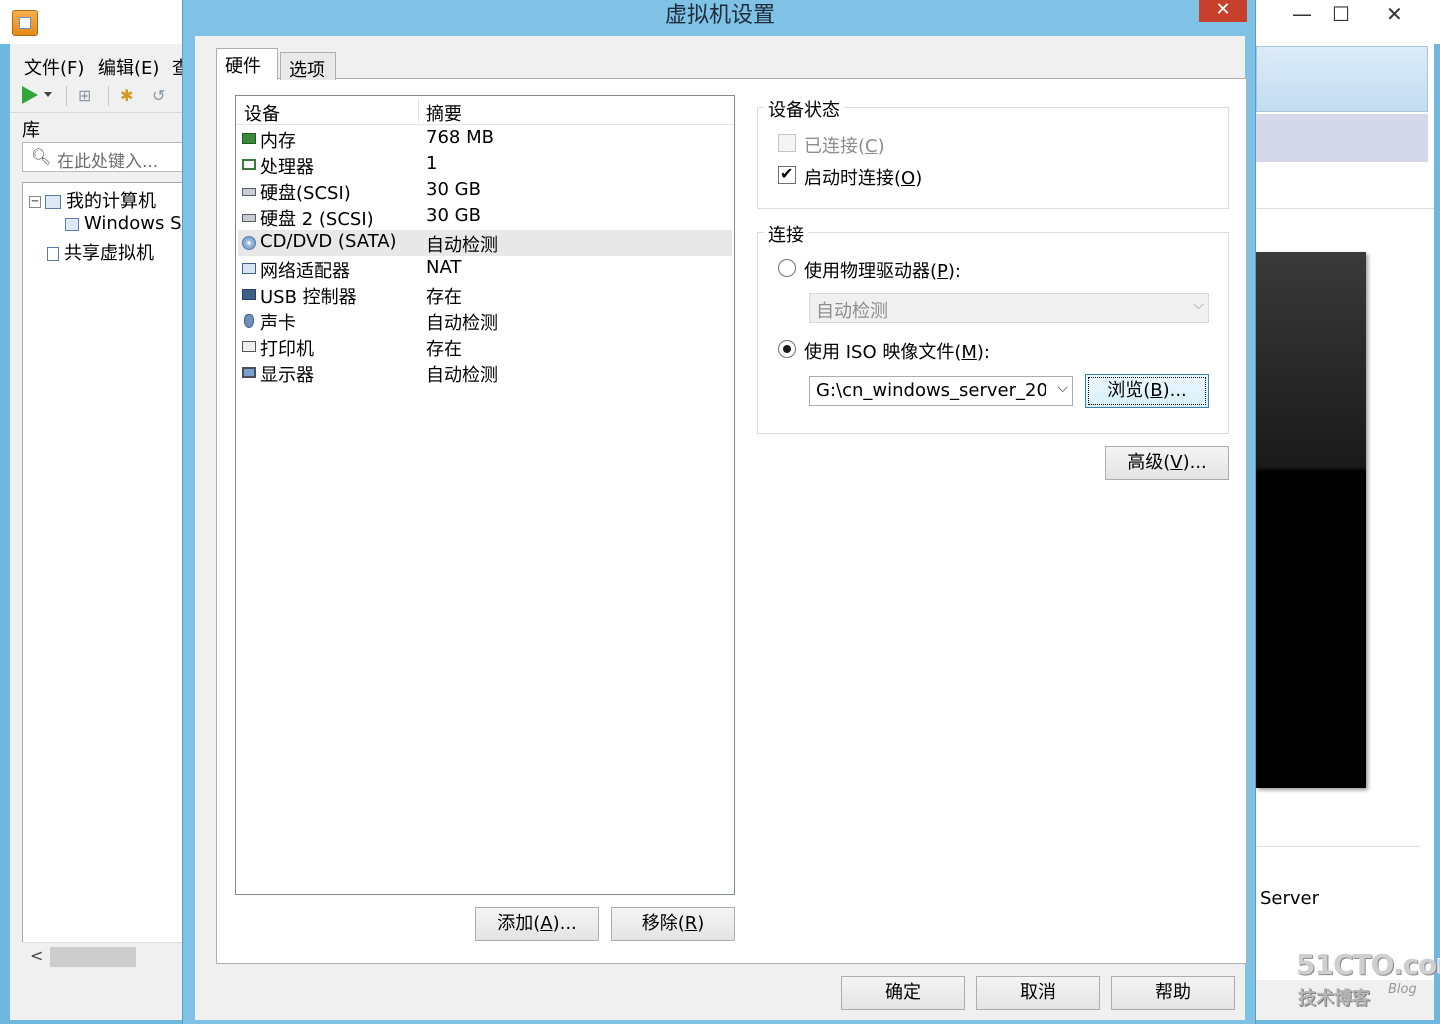 This screenshot has height=1024, width=1440. I want to click on power-on-icon, so click(30, 95).